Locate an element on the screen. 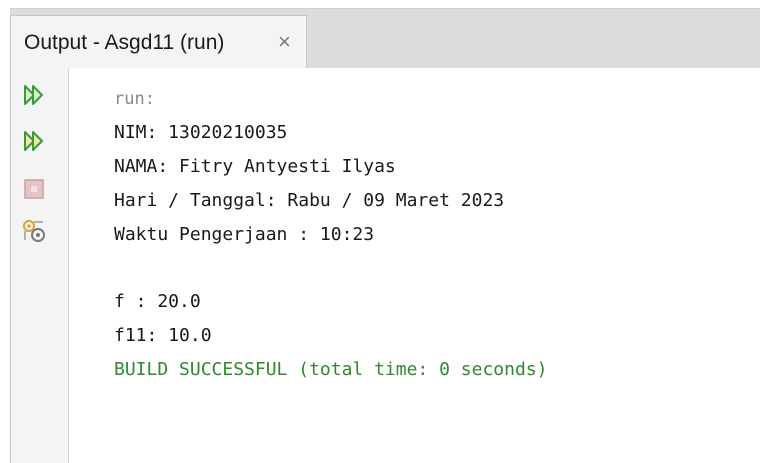 The image size is (760, 463). rerun-with-options-icon is located at coordinates (34, 141).